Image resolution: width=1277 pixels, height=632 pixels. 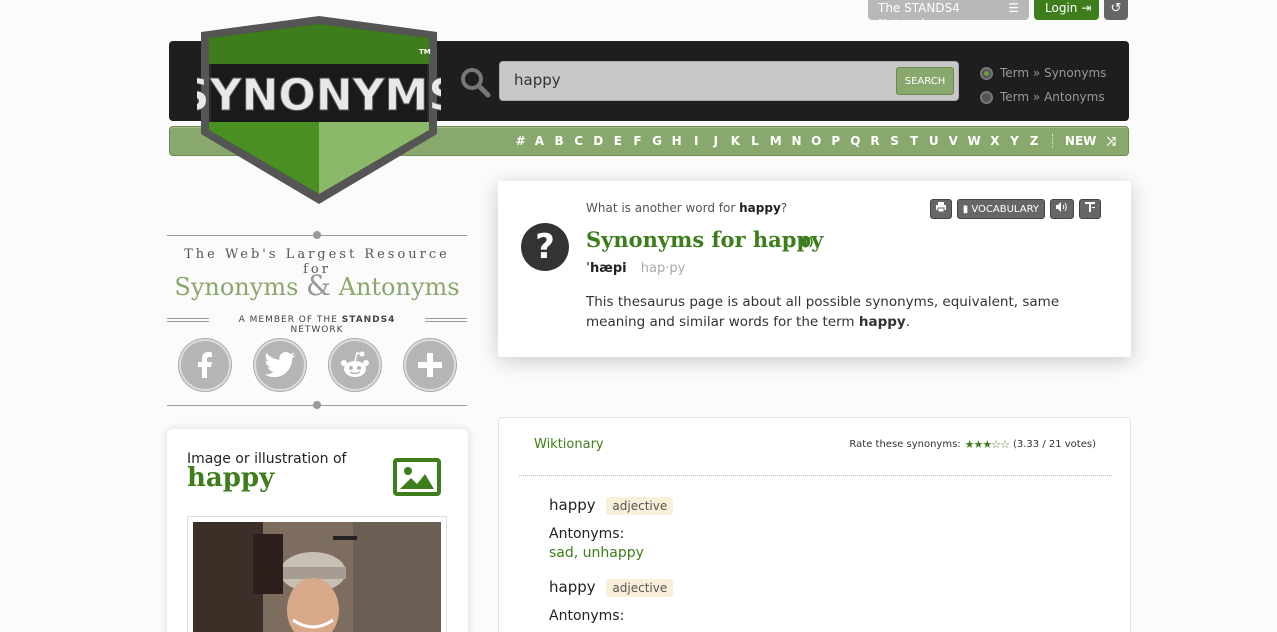 What do you see at coordinates (317, 285) in the screenshot?
I see `tagline-main: Synonyms & Antonyms` at bounding box center [317, 285].